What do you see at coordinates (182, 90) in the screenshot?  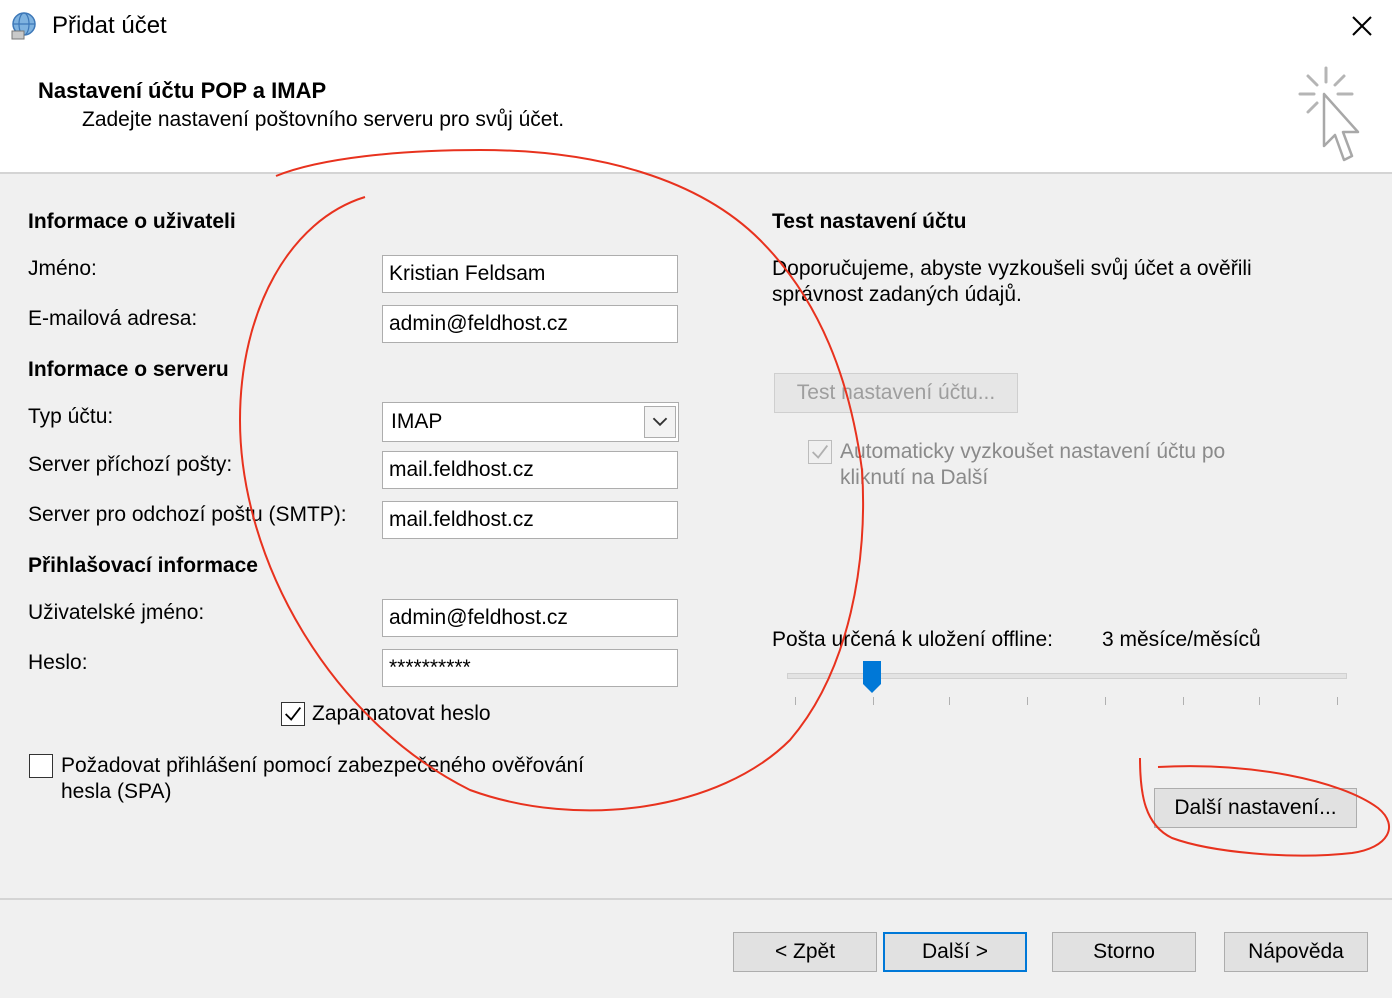 I see `page-title: Nastavení účtu POP a IMAP` at bounding box center [182, 90].